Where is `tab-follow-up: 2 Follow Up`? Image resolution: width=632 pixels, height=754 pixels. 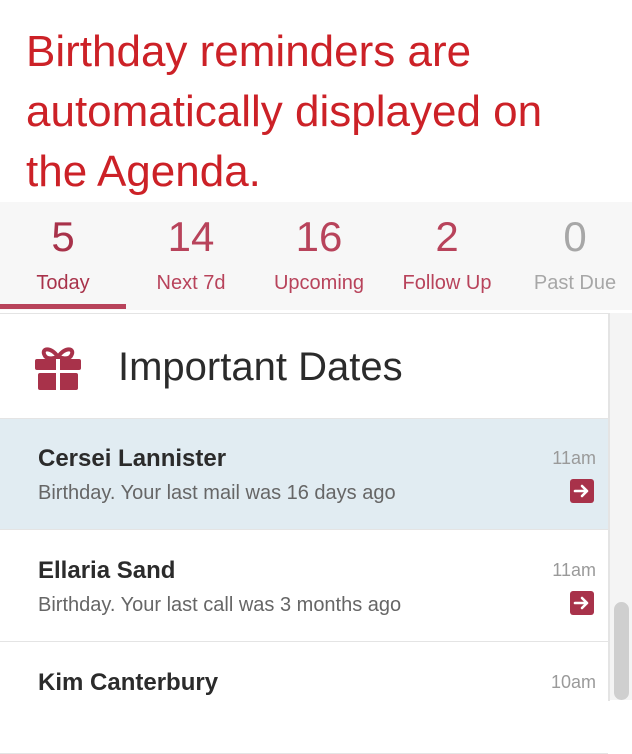
tab-follow-up: 2 Follow Up is located at coordinates (447, 256).